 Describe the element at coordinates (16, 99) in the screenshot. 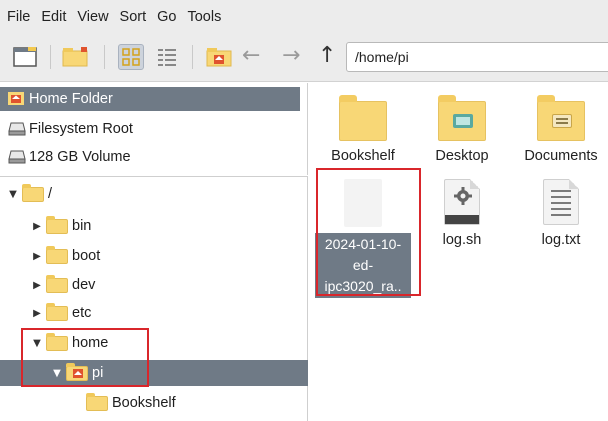

I see `home-folder-icon` at that location.